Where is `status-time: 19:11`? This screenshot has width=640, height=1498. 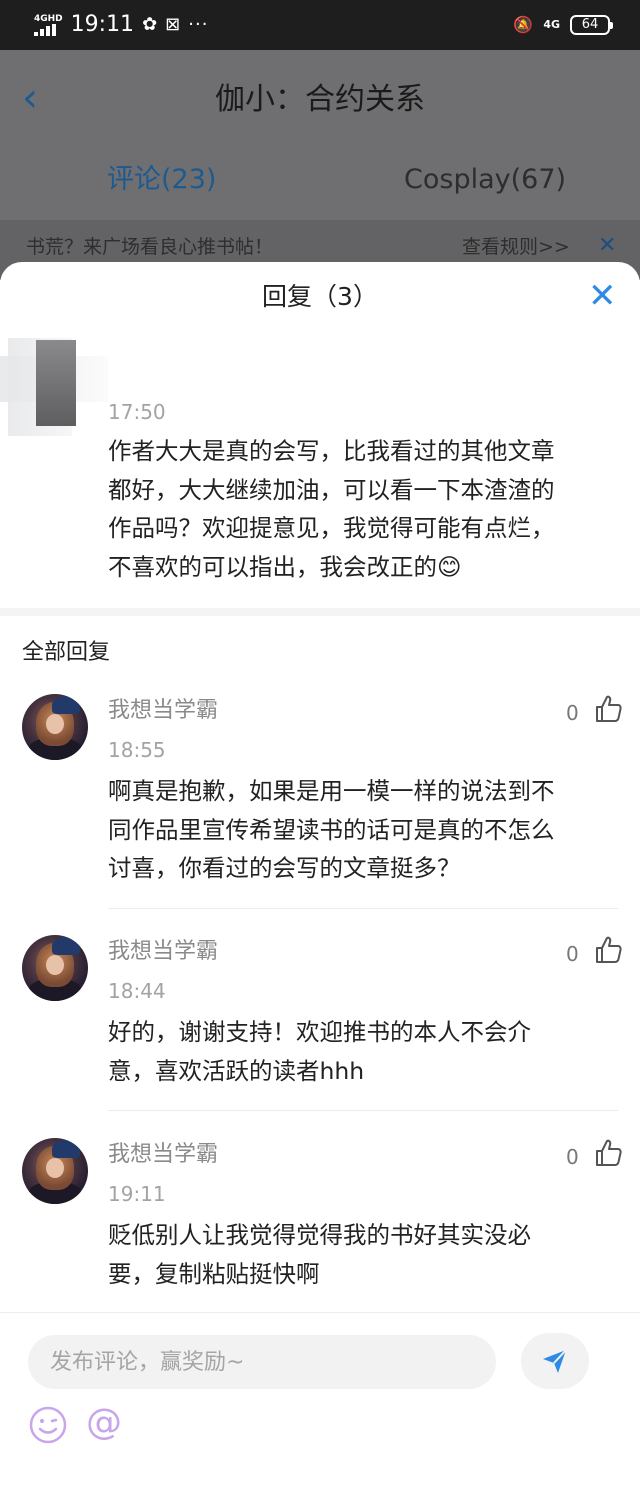
status-time: 19:11 is located at coordinates (102, 24).